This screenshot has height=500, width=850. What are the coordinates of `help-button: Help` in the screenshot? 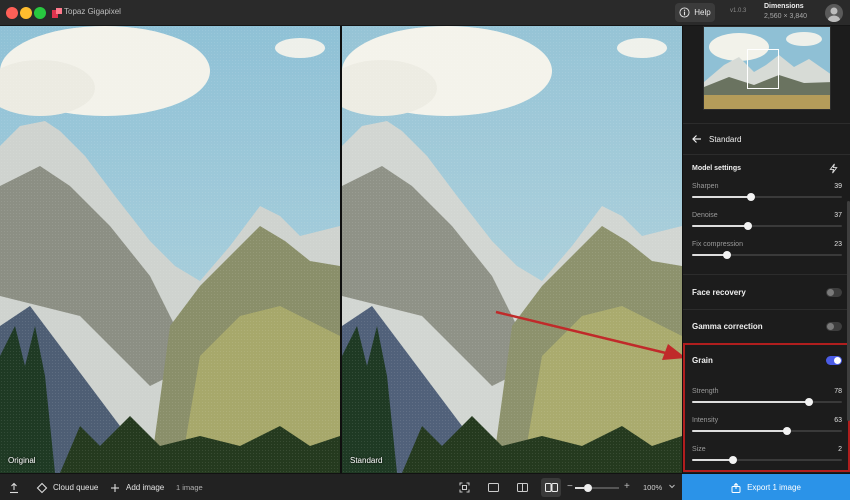 It's located at (695, 12).